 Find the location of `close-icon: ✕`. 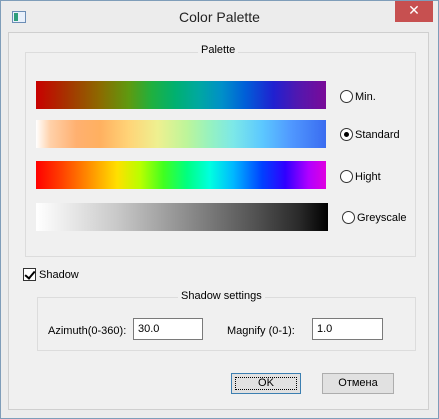

close-icon: ✕ is located at coordinates (414, 11).